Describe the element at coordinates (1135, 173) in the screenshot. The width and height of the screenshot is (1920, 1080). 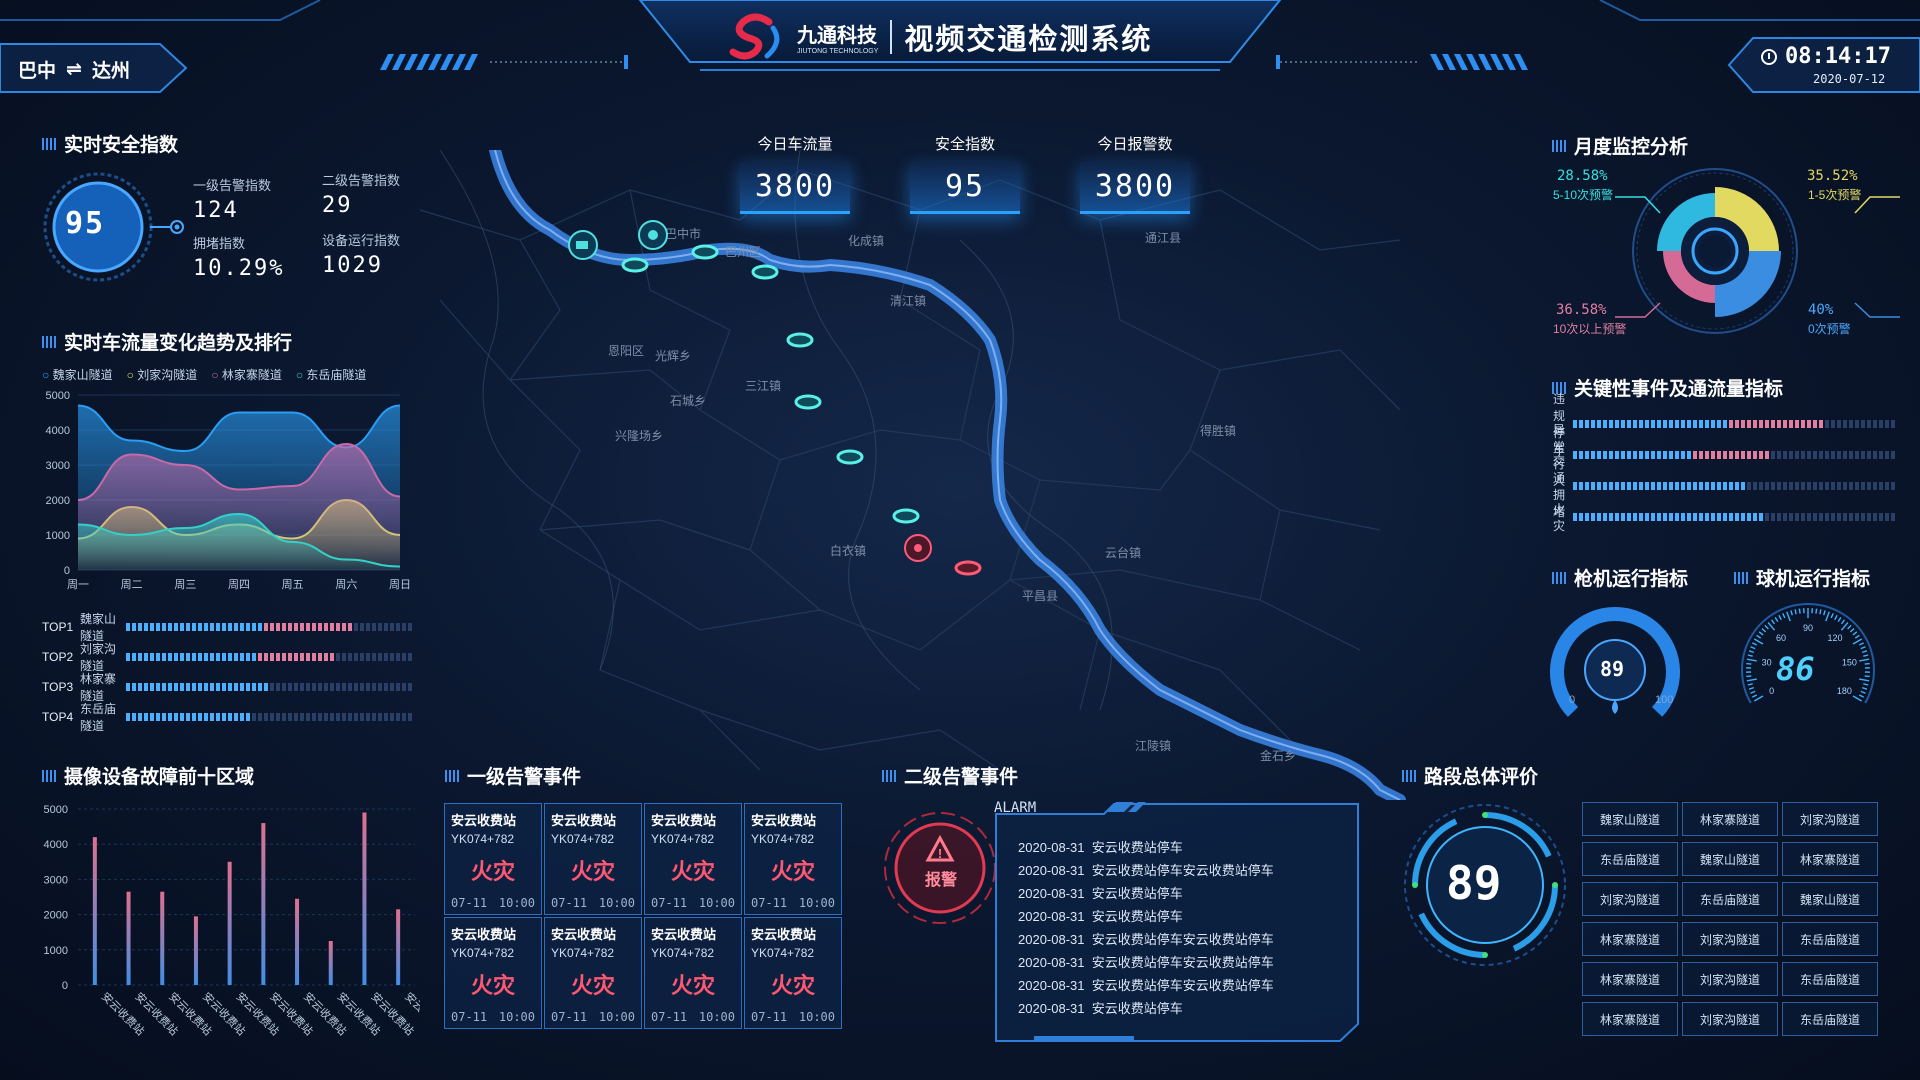
I see `kpi-alarms: 今日报警数 3800` at that location.